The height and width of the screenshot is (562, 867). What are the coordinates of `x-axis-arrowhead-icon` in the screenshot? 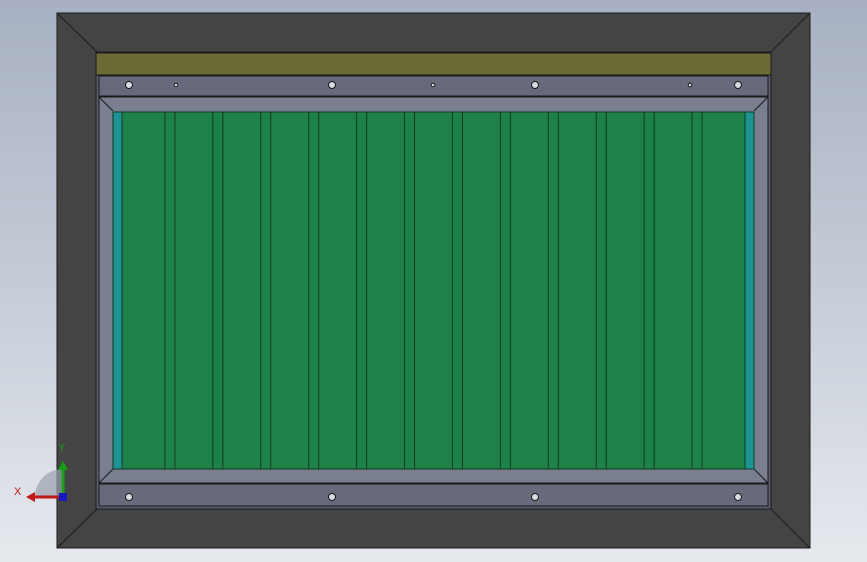 It's located at (30, 497).